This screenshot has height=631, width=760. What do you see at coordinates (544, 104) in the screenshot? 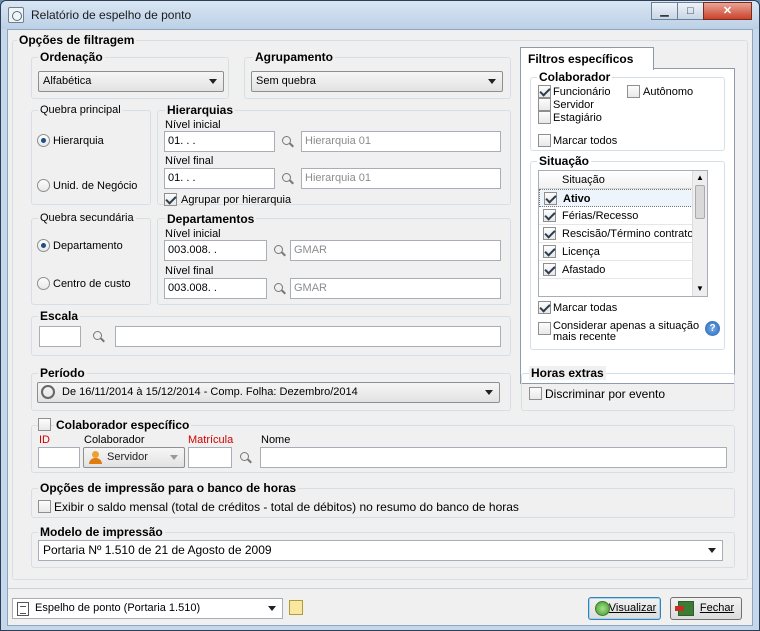
I see `servidor-checkbox` at bounding box center [544, 104].